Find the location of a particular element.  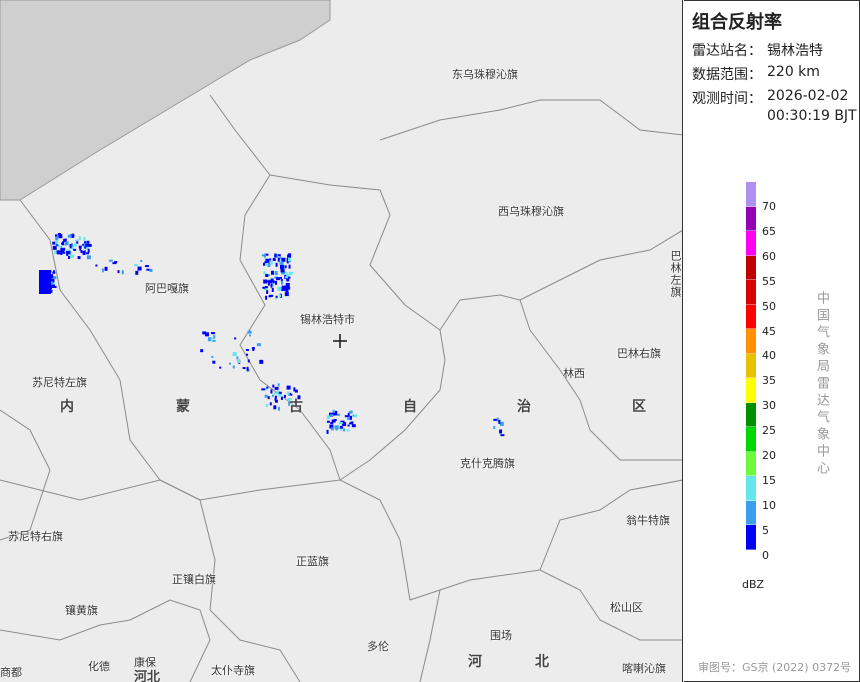

echo-block is located at coordinates (45, 282).